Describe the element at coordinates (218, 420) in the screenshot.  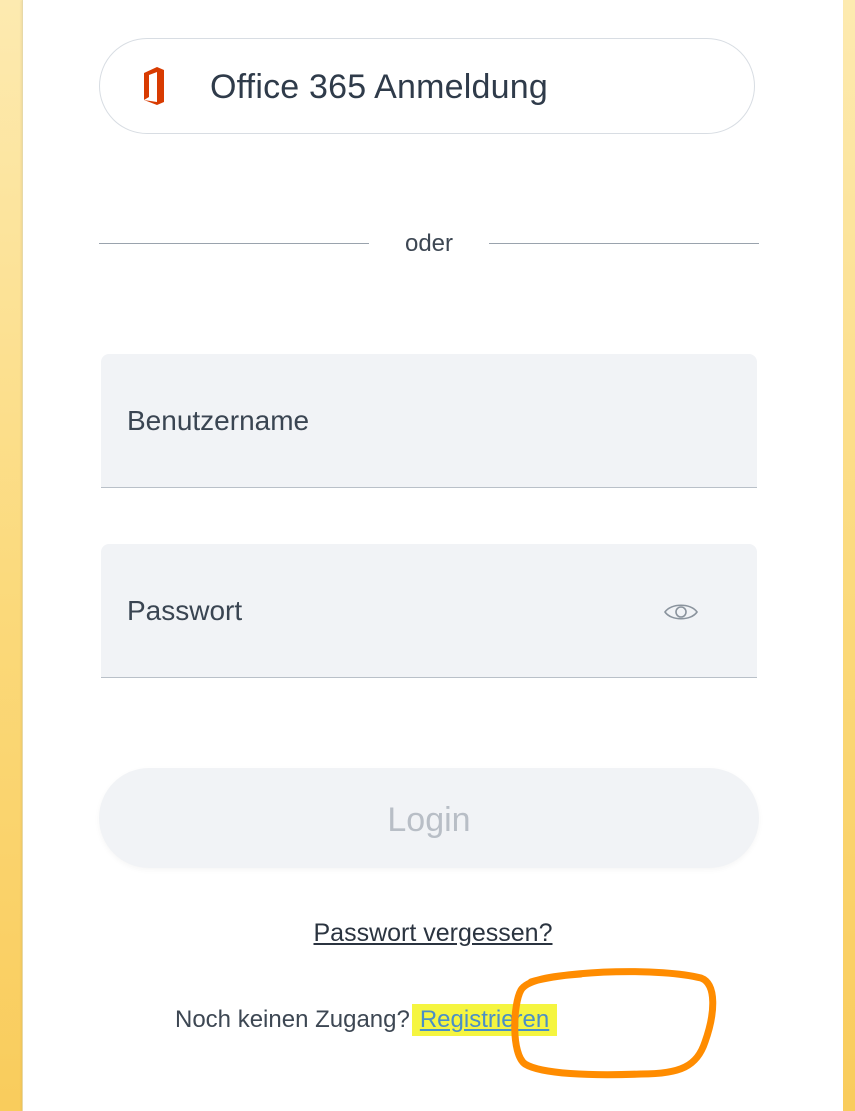
I see `username-placeholder: Benutzername` at that location.